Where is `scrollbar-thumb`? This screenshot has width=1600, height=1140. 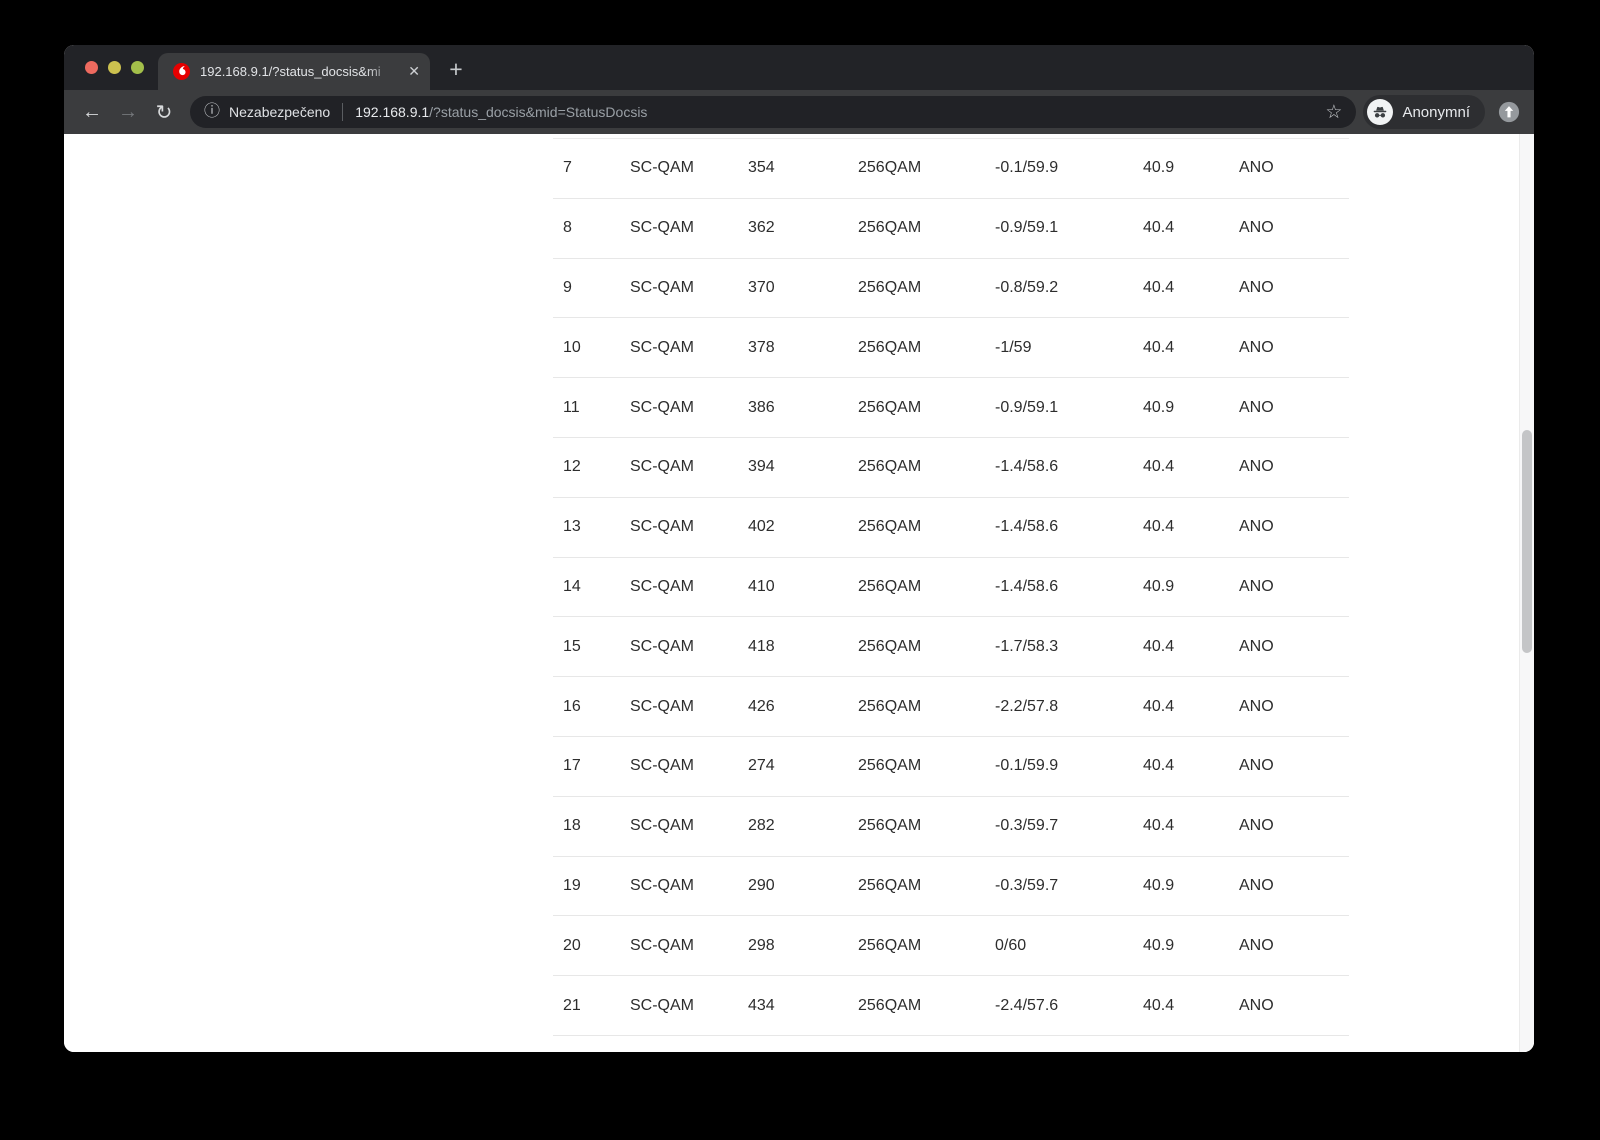
scrollbar-thumb is located at coordinates (1527, 541).